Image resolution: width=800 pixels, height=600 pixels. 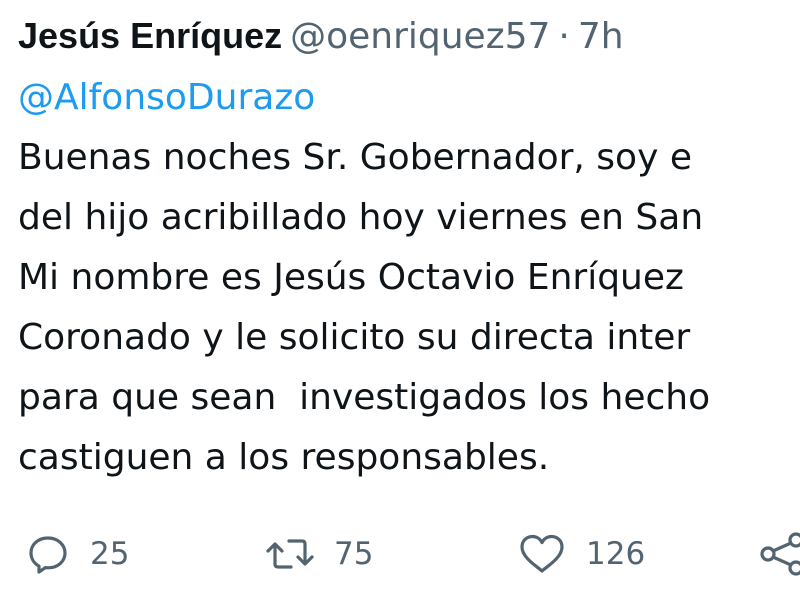 What do you see at coordinates (354, 554) in the screenshot?
I see `retweet-count: 75` at bounding box center [354, 554].